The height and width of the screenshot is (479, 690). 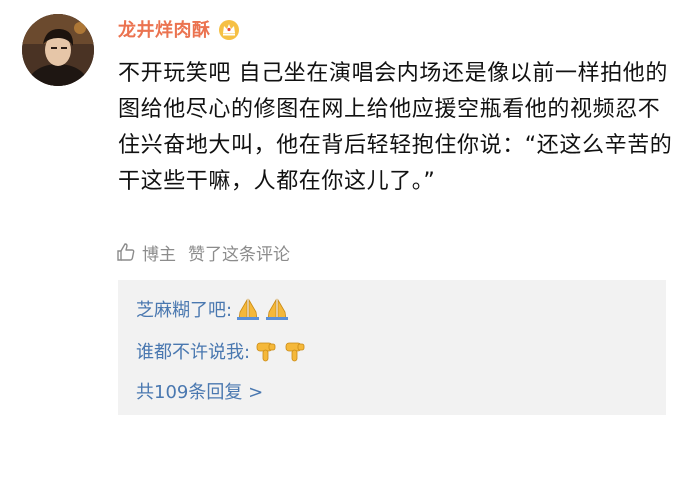 What do you see at coordinates (228, 30) in the screenshot?
I see `vip-crown-icon` at bounding box center [228, 30].